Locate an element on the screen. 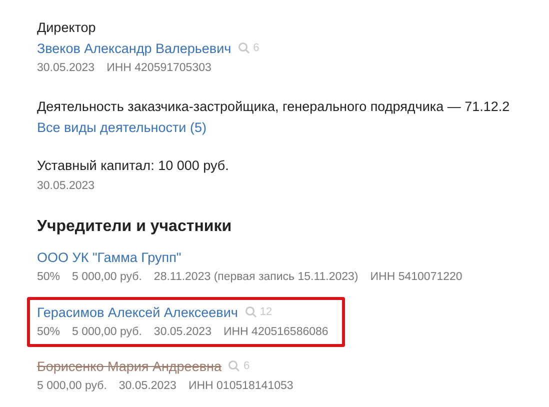 This screenshot has height=407, width=549. meta-text: ИНН 010518141053 is located at coordinates (241, 386).